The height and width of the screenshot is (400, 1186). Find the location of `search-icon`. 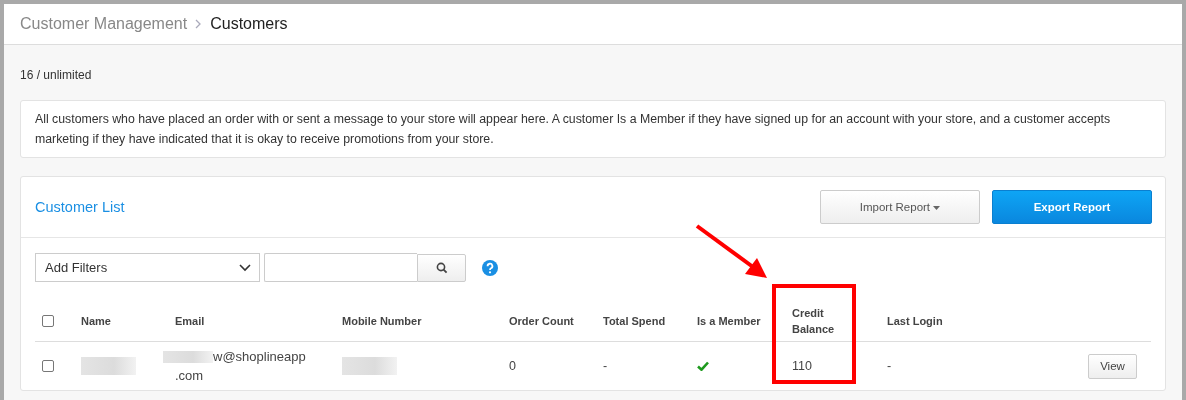

search-icon is located at coordinates (441, 267).